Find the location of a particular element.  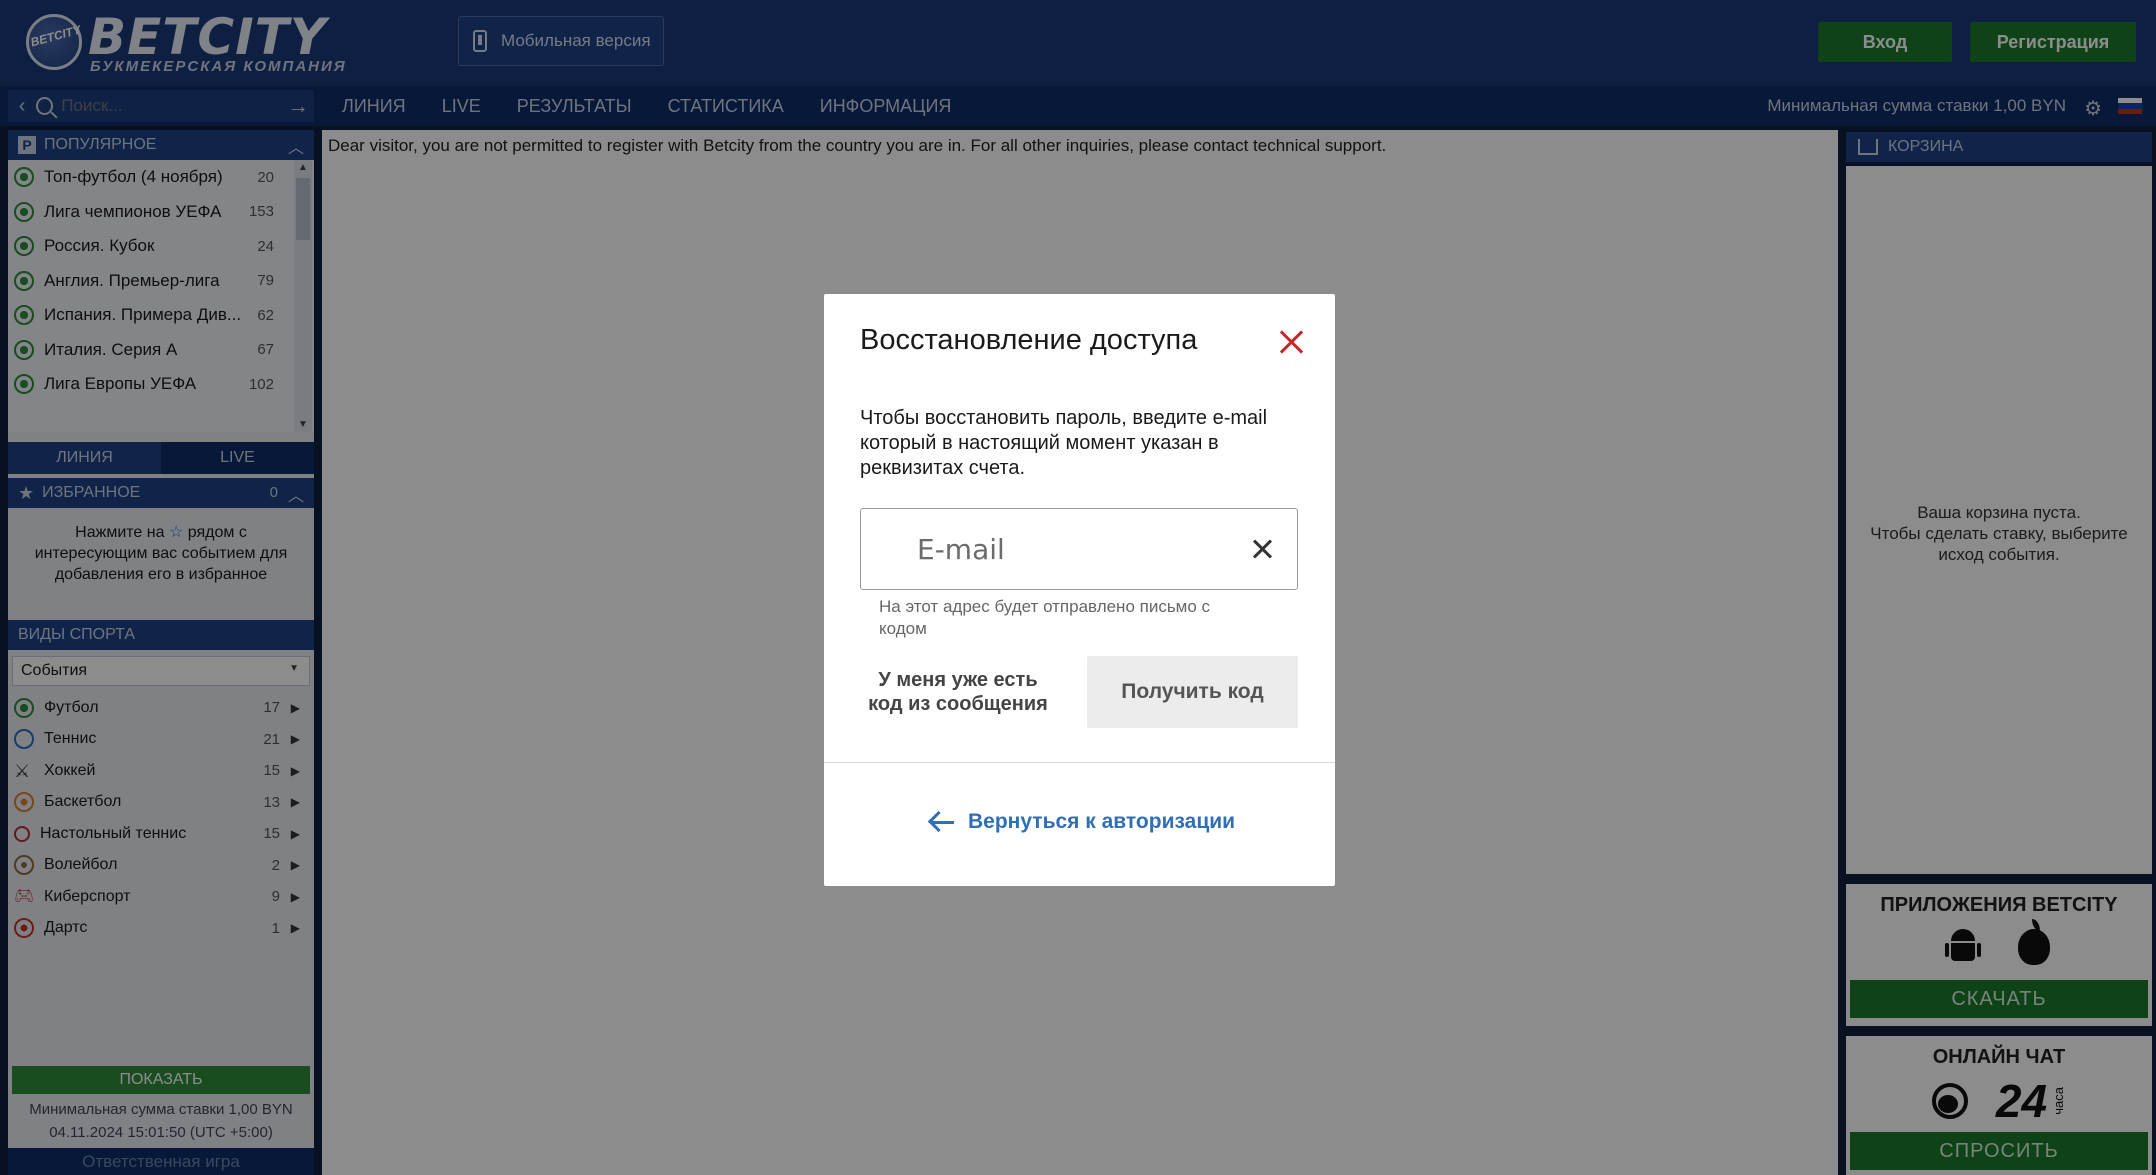

email-field is located at coordinates (1077, 549).